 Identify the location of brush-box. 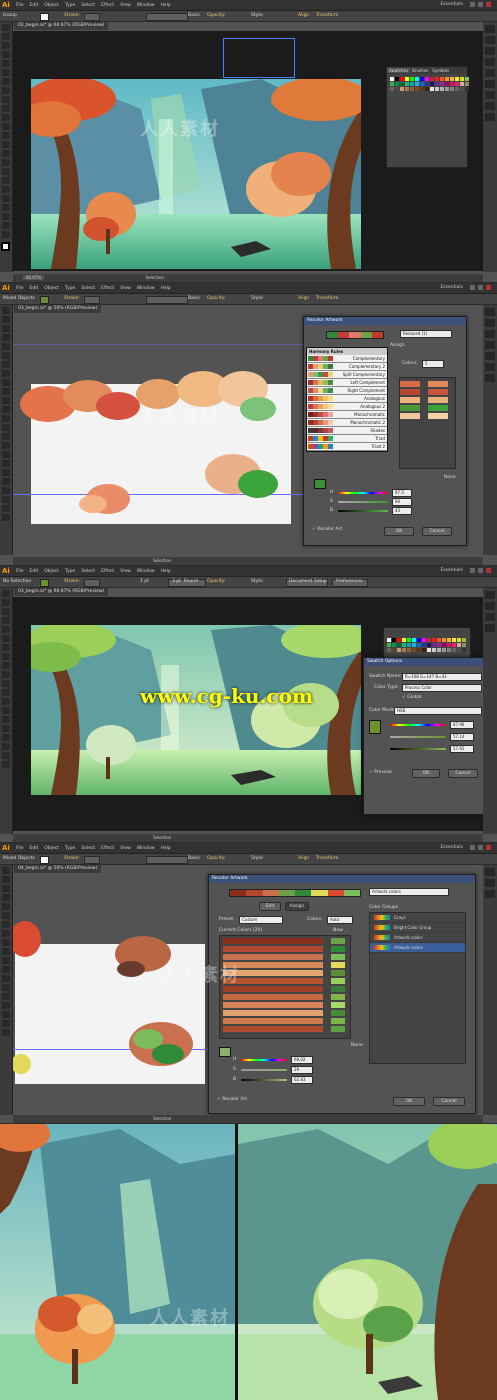
(167, 17).